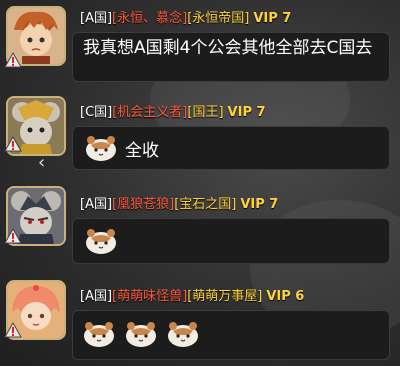  Describe the element at coordinates (149, 18) in the screenshot. I see `player-name: [永恒、慕念]` at that location.